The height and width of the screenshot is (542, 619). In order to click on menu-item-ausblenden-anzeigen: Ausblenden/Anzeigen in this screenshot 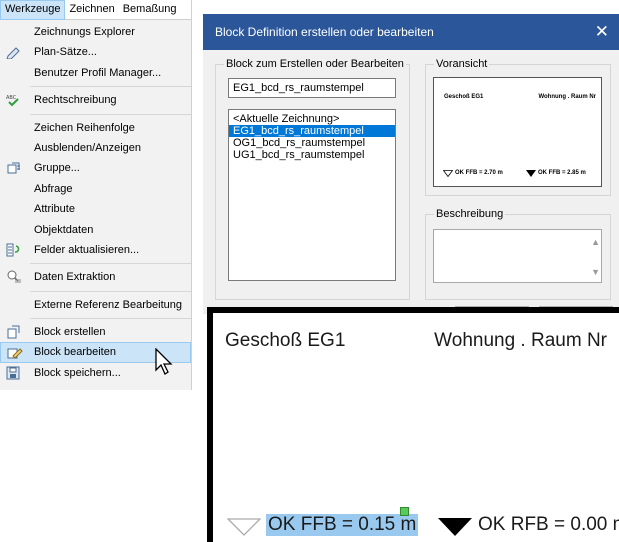, I will do `click(95, 148)`.